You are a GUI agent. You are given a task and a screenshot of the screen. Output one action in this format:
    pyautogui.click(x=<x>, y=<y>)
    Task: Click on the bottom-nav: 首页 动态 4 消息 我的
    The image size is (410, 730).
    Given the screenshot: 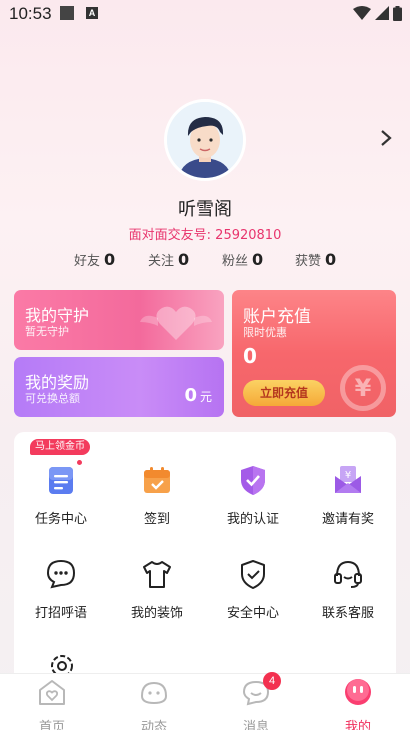 What is the action you would take?
    pyautogui.click(x=205, y=701)
    